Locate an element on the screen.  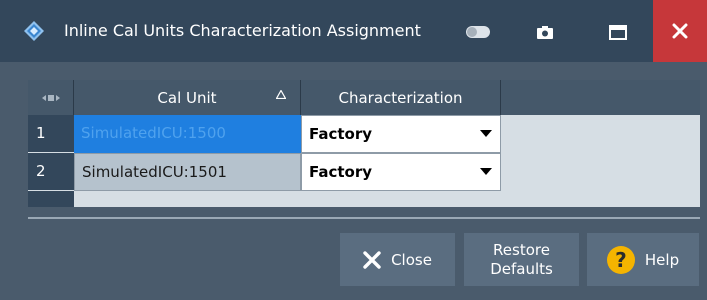
column-header-label: Cal Unit is located at coordinates (187, 97).